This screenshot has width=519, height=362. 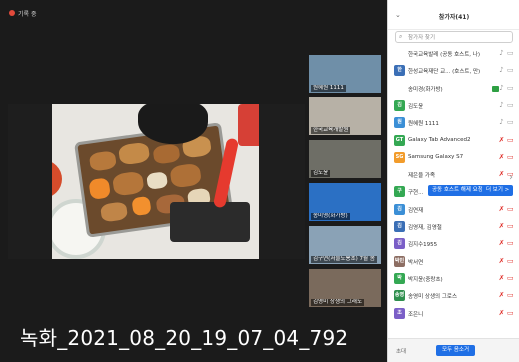 What do you see at coordinates (453, 105) in the screenshot?
I see `participant-row: 김 김도윤 ♪ ▭` at bounding box center [453, 105].